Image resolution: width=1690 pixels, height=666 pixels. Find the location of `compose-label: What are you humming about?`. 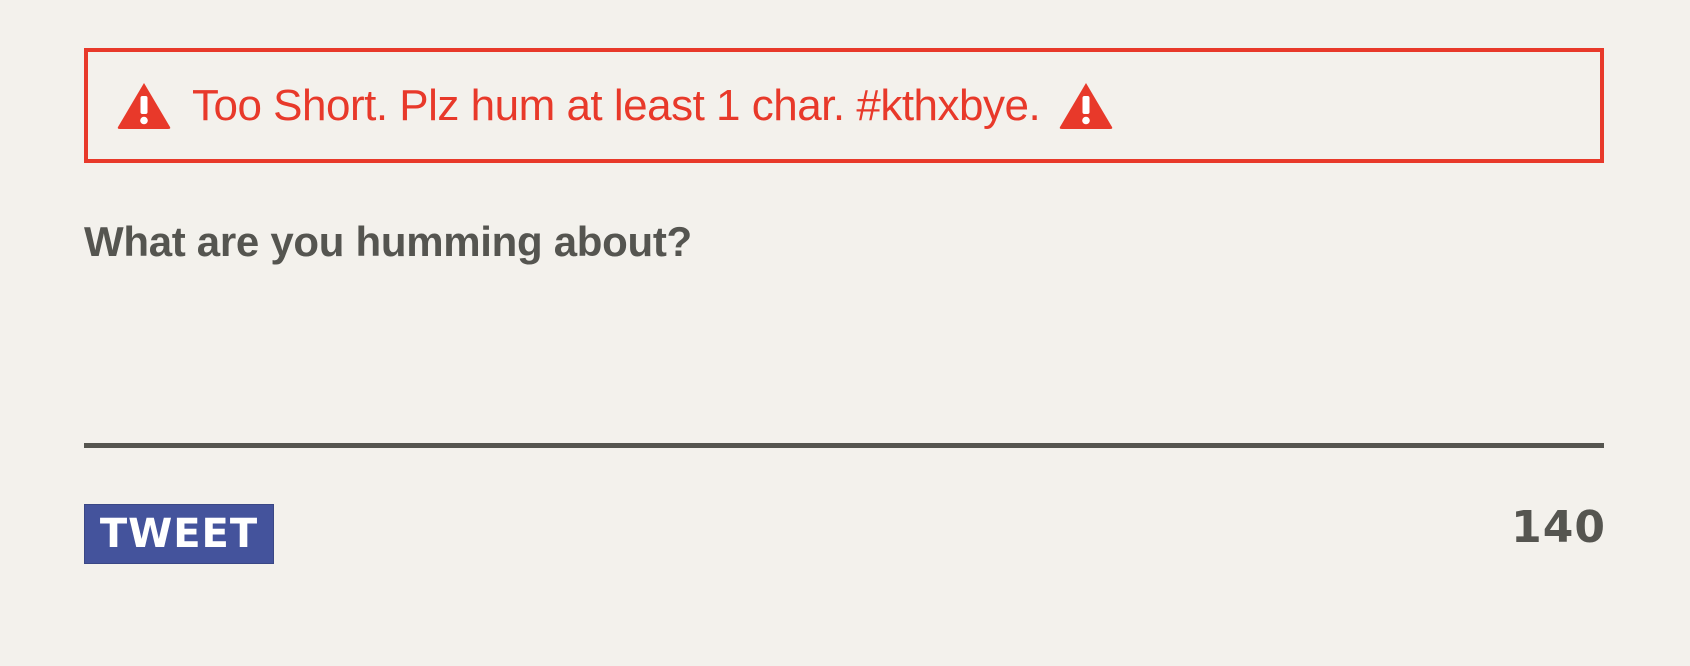

compose-label: What are you humming about? is located at coordinates (388, 241).